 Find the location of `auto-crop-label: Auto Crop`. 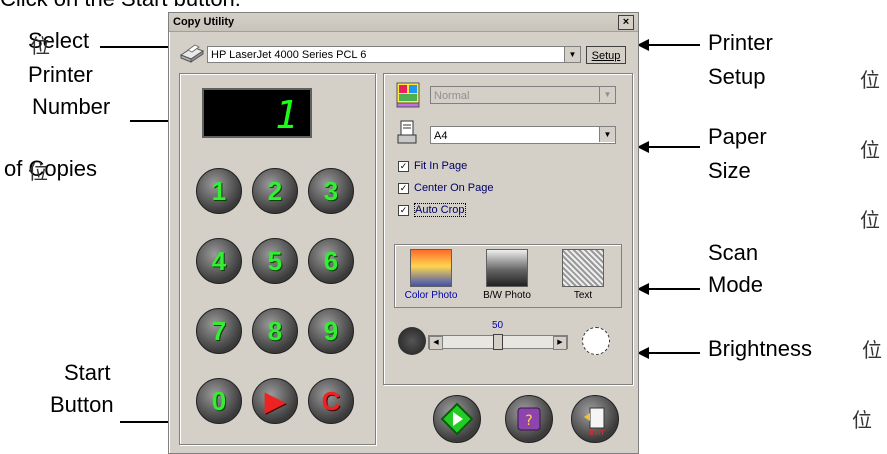

auto-crop-label: Auto Crop is located at coordinates (440, 210).